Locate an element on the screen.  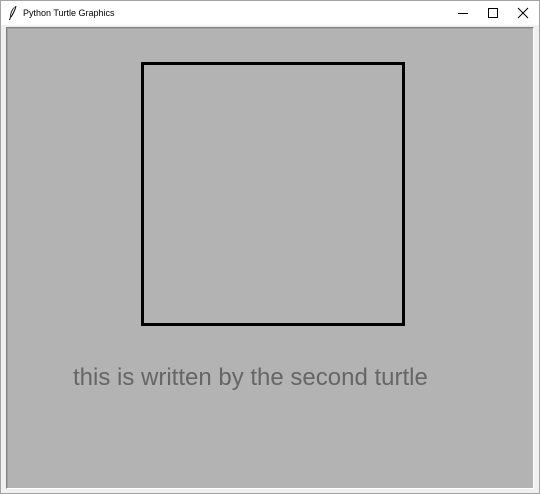
feather-icon is located at coordinates (13, 13).